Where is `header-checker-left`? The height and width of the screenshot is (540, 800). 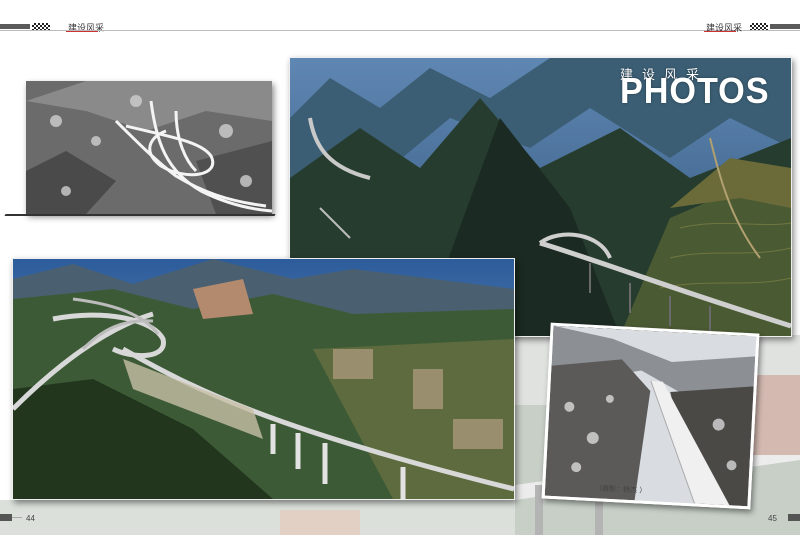 header-checker-left is located at coordinates (41, 26).